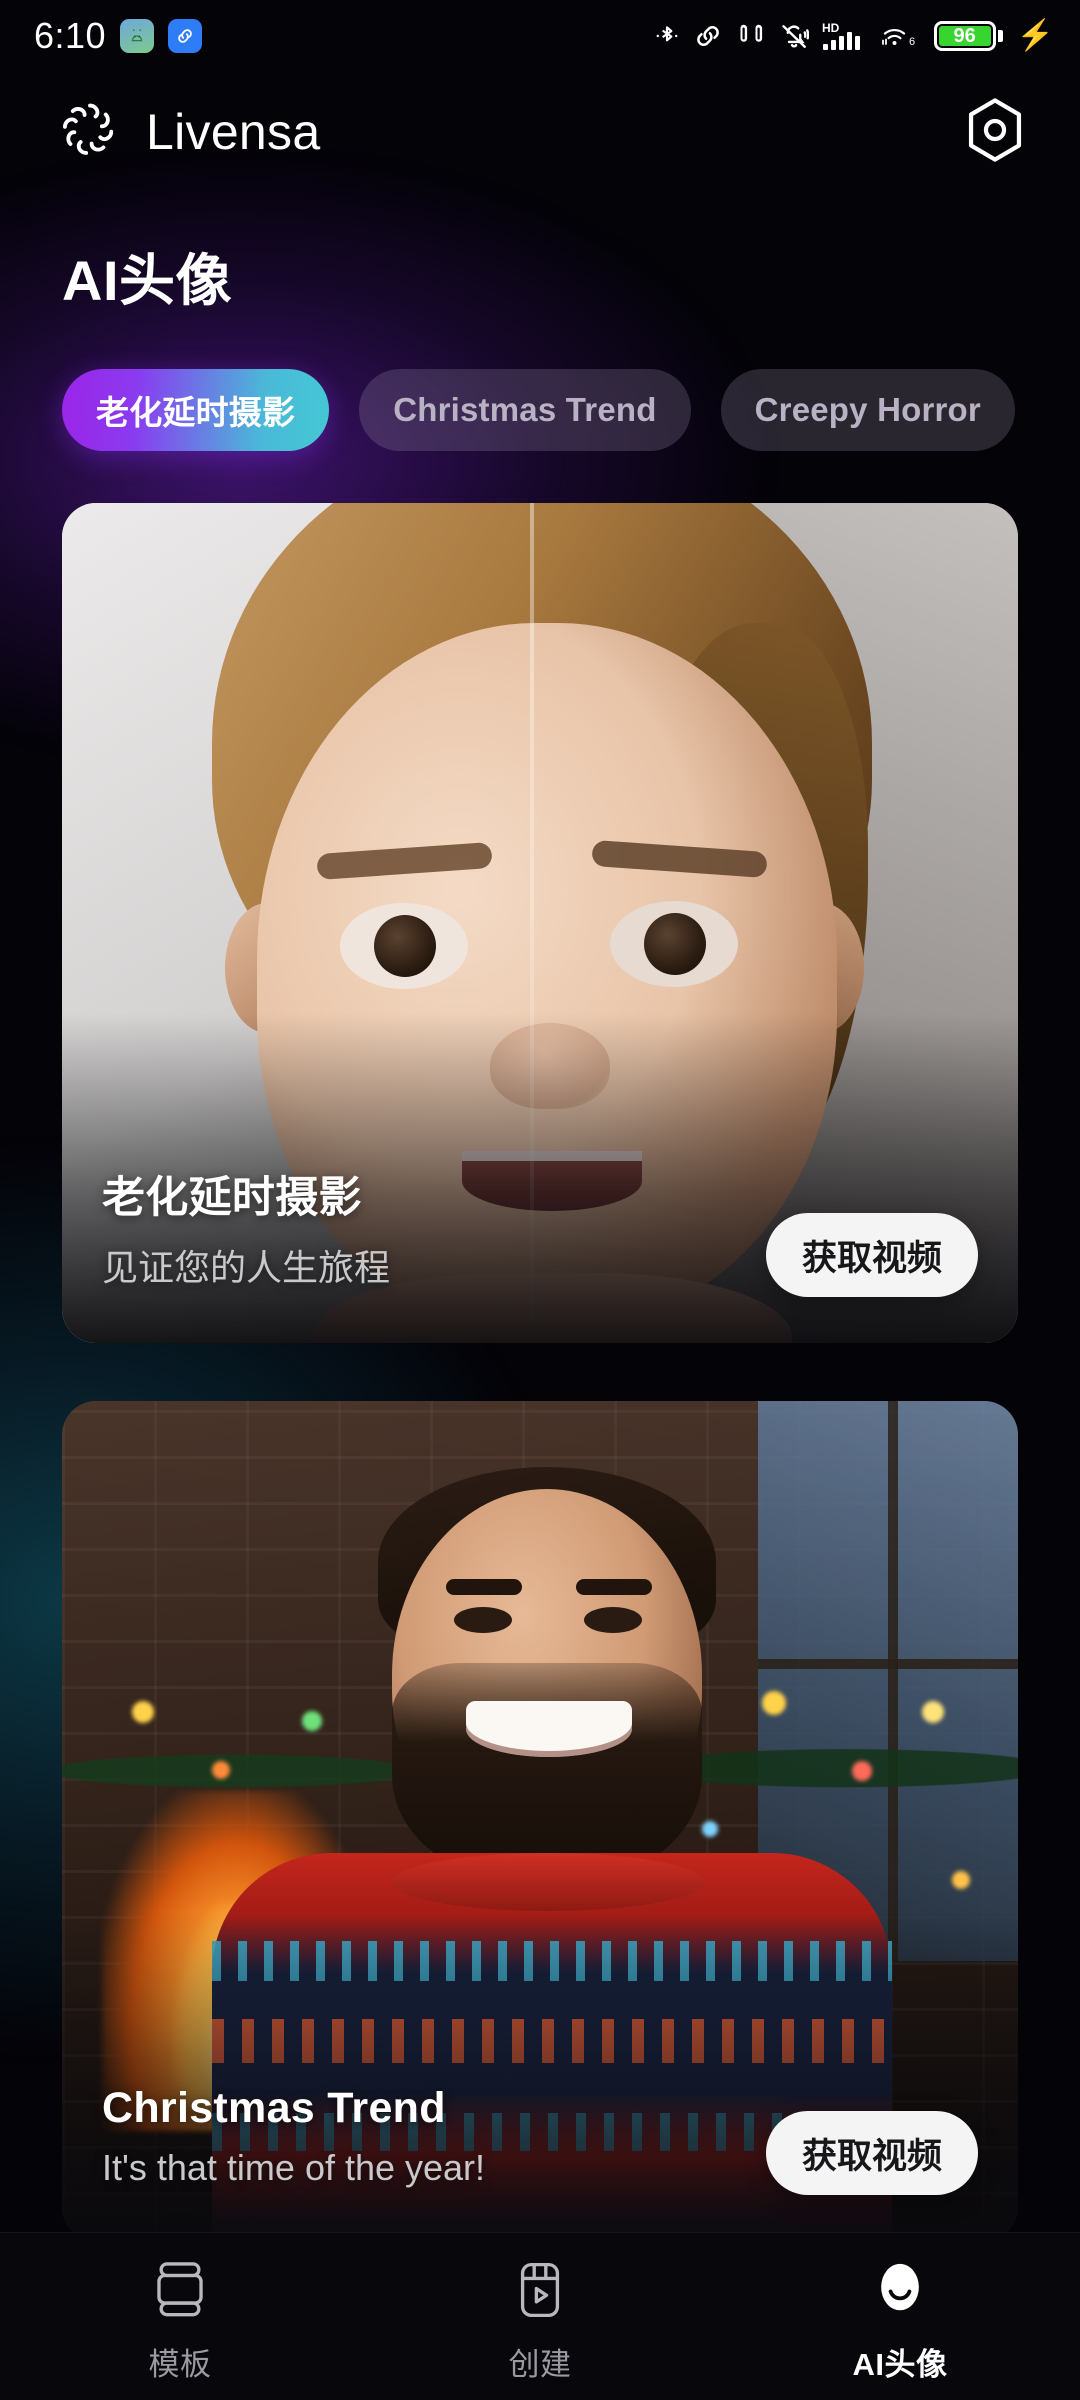 The height and width of the screenshot is (2400, 1080). I want to click on bottom-navigation: 模板 创建 AI头像, so click(540, 2316).